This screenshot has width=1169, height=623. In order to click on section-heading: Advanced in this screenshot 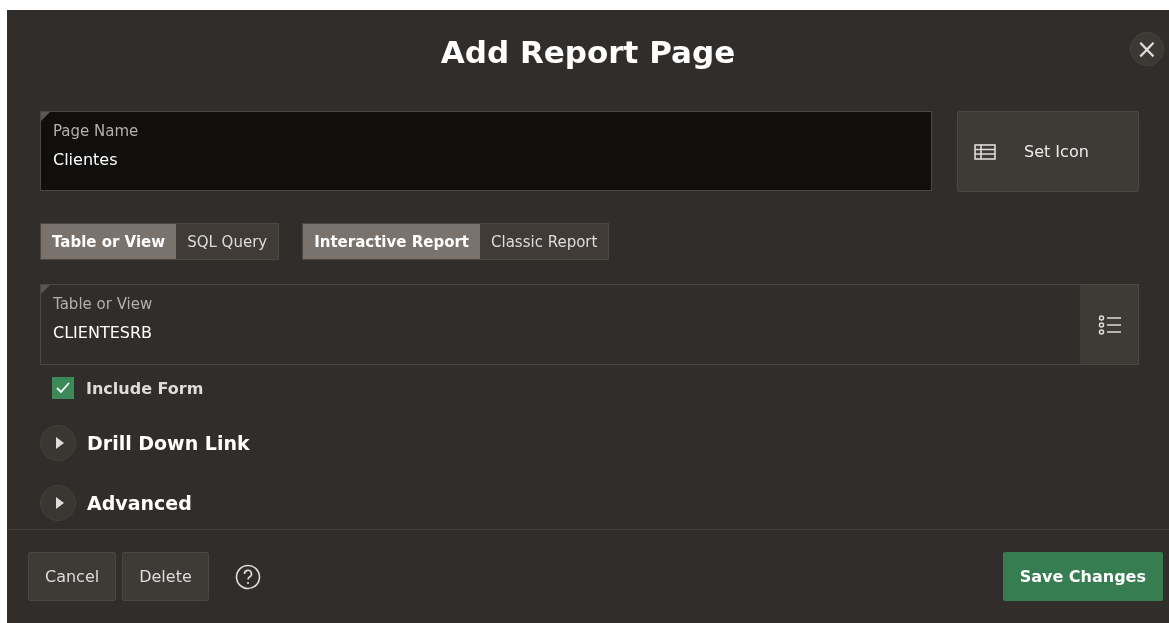, I will do `click(139, 503)`.